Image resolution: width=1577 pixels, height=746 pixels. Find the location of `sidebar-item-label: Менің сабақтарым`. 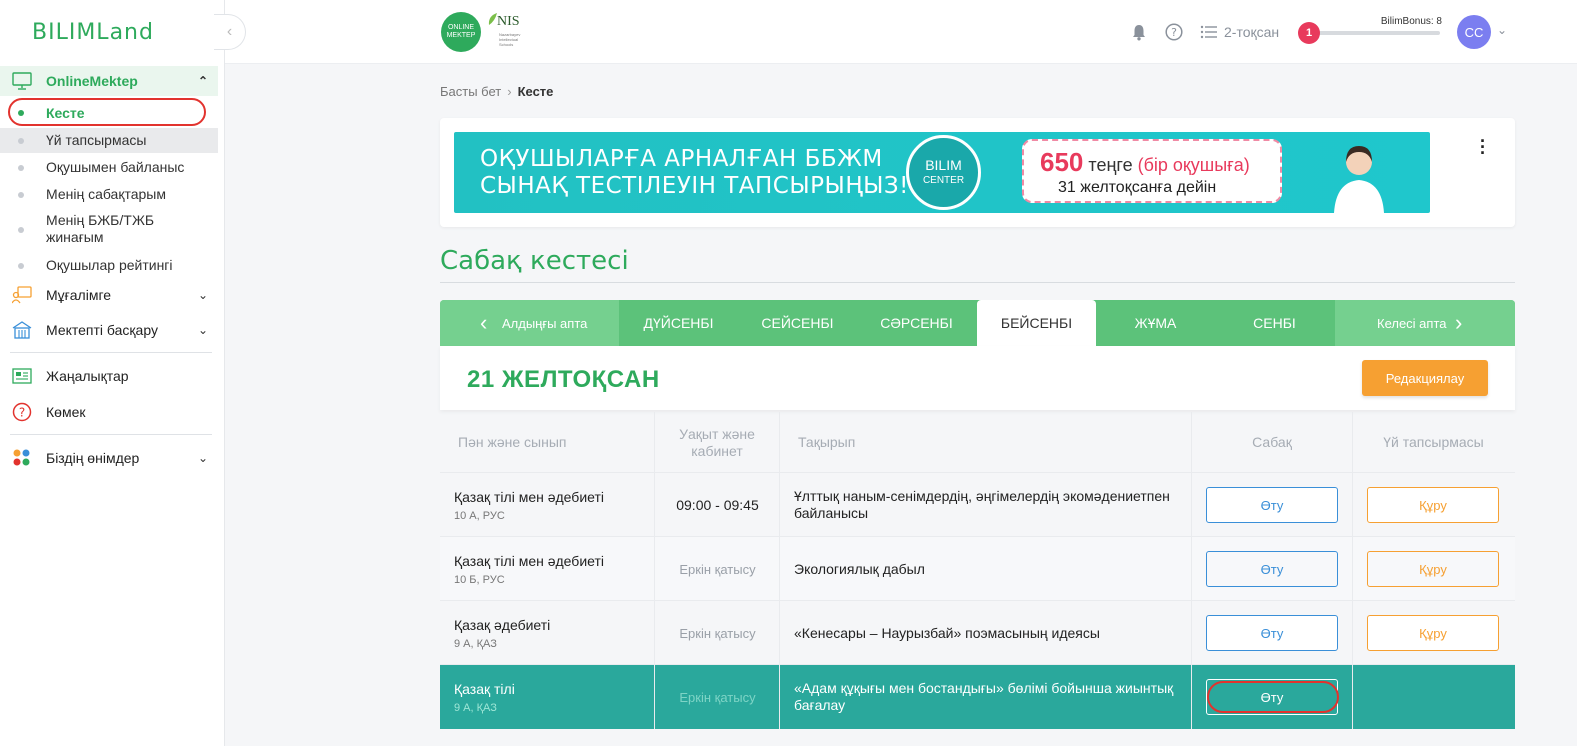

sidebar-item-label: Менің сабақтарым is located at coordinates (106, 194).